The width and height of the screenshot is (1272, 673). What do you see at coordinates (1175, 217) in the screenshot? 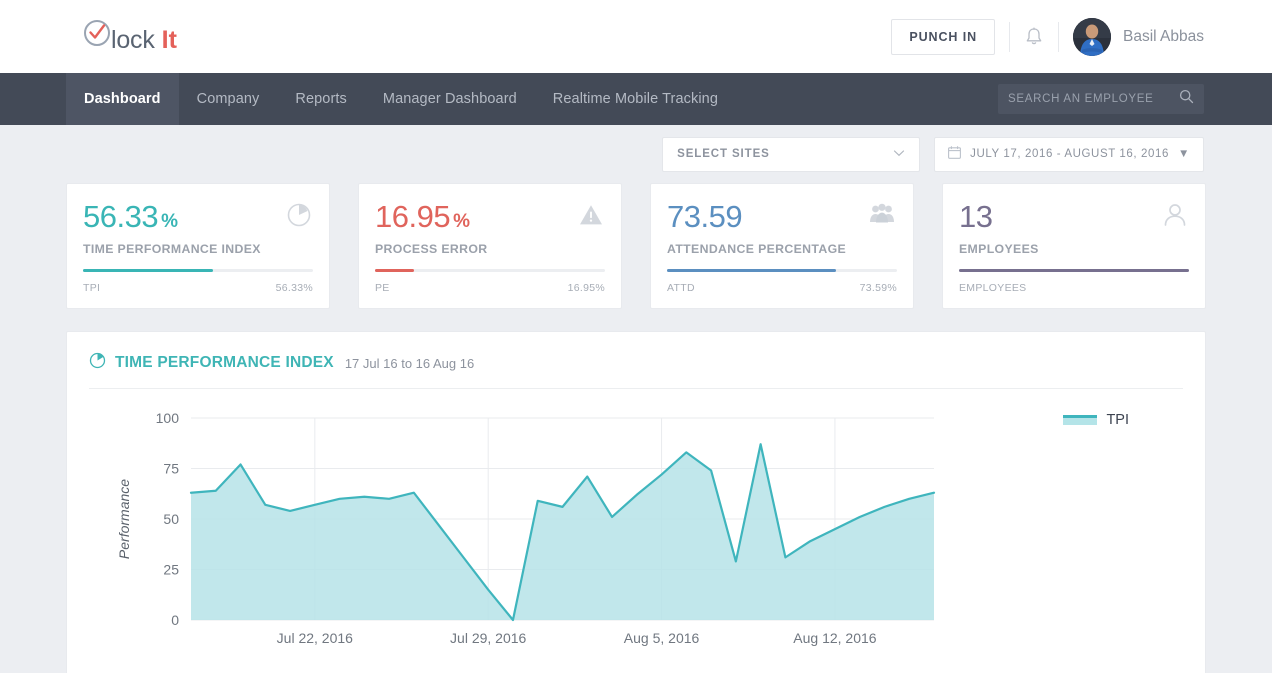
I see `single-user-icon` at bounding box center [1175, 217].